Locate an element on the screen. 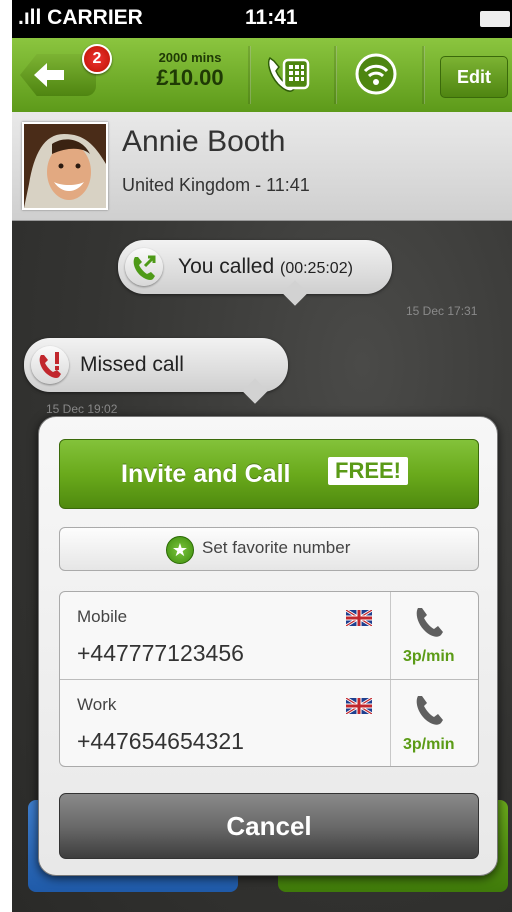  wifi-call-icon is located at coordinates (376, 74).